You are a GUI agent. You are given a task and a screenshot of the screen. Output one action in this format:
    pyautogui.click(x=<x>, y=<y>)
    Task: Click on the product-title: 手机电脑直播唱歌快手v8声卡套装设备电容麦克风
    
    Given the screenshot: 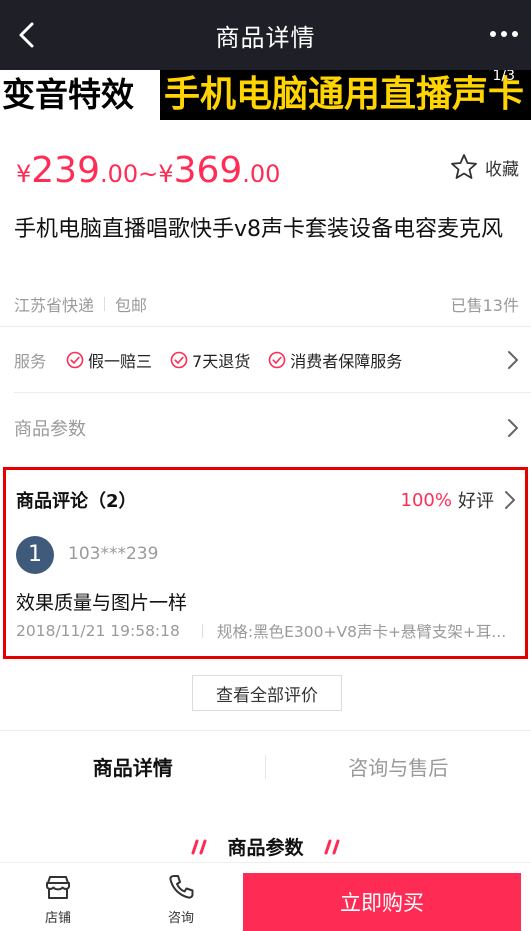 What is the action you would take?
    pyautogui.click(x=266, y=229)
    